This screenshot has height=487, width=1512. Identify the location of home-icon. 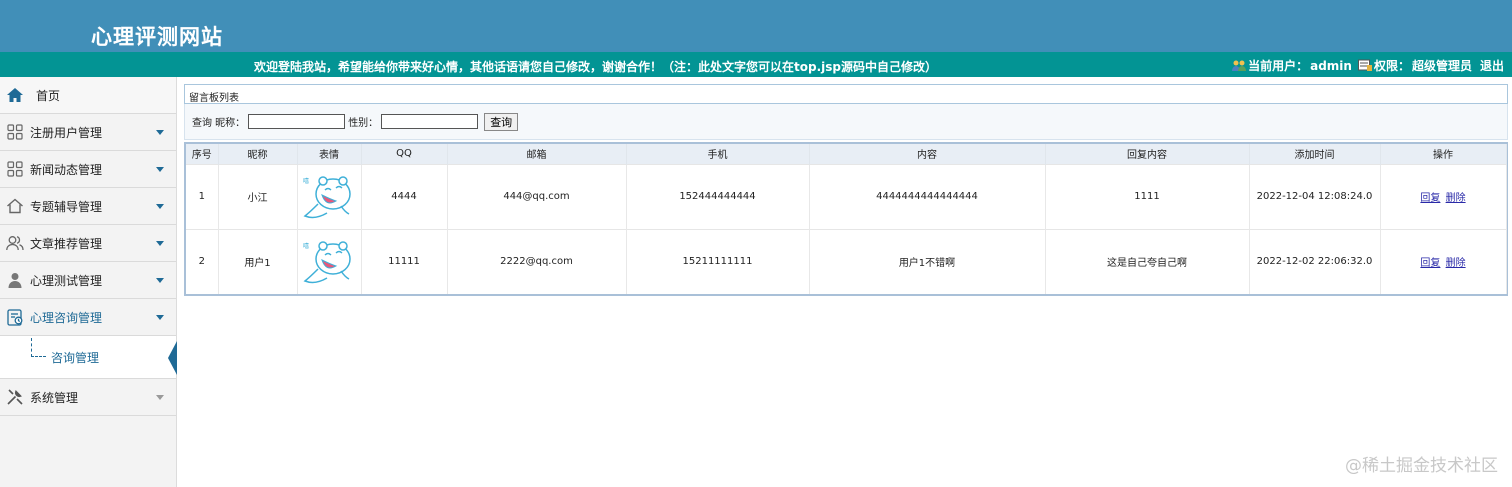
(15, 95).